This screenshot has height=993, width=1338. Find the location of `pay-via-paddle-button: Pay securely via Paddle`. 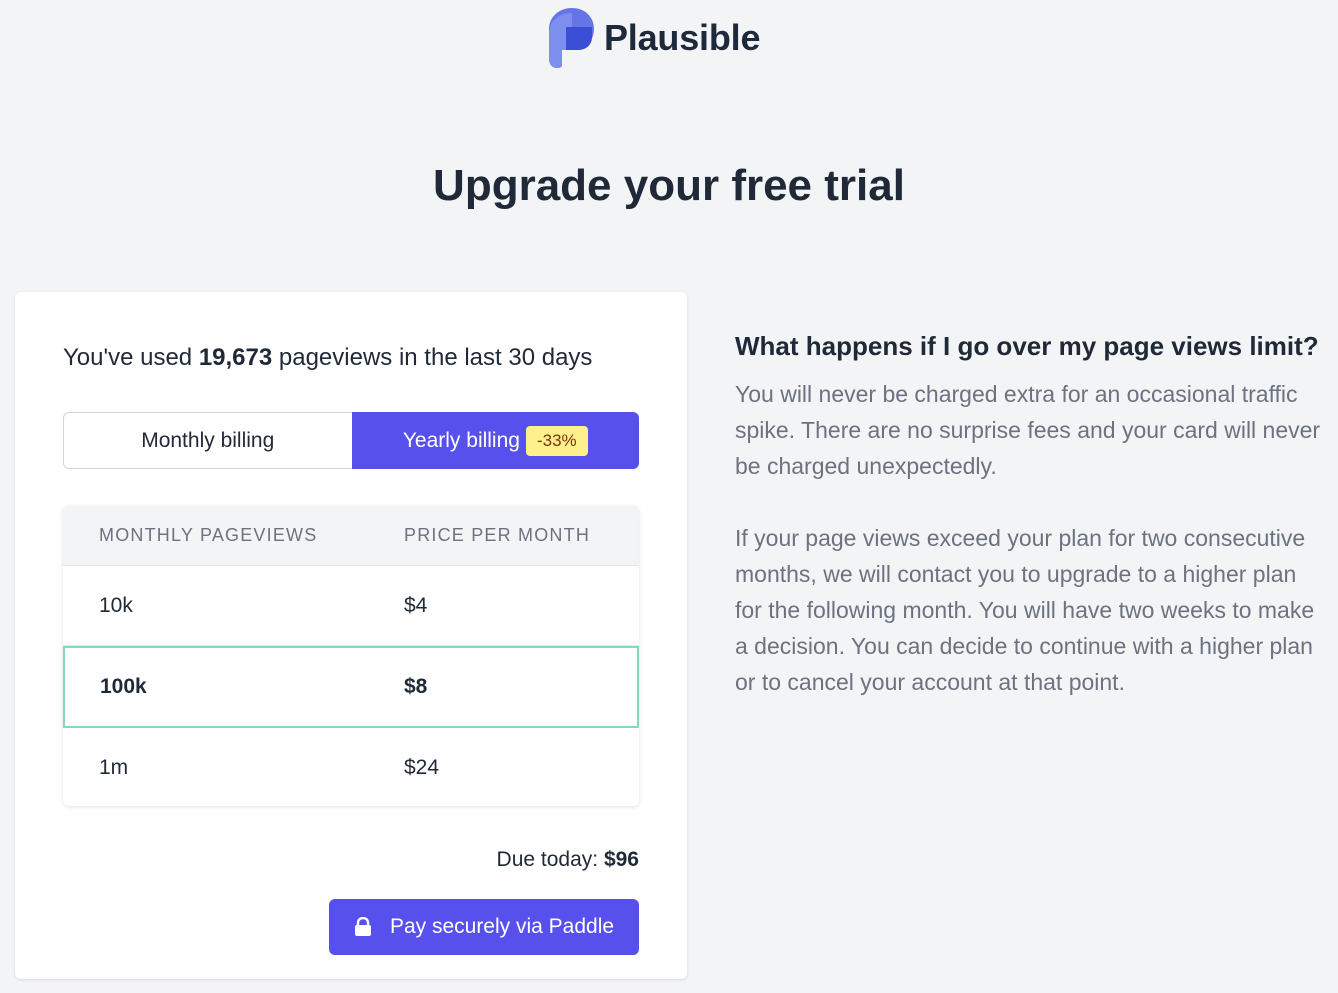

pay-via-paddle-button: Pay securely via Paddle is located at coordinates (484, 927).